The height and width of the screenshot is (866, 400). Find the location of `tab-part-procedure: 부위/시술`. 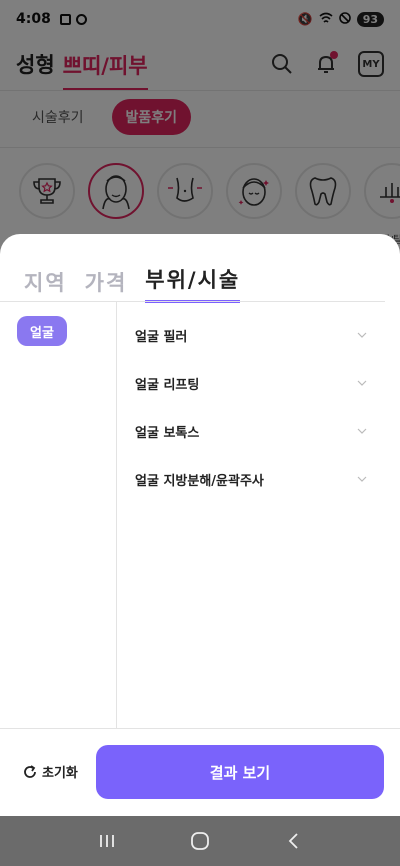

tab-part-procedure: 부위/시술 is located at coordinates (193, 283).